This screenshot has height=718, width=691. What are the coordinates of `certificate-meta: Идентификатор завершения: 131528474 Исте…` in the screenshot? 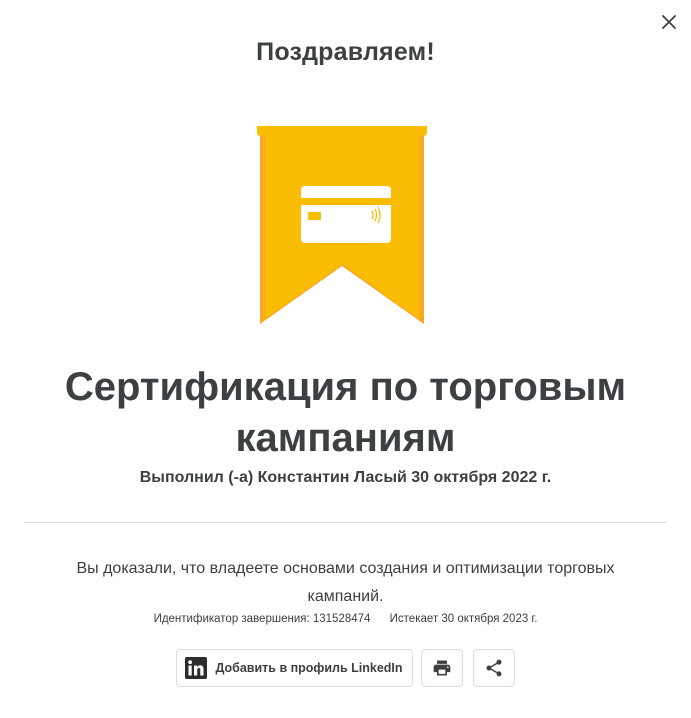 It's located at (345, 619).